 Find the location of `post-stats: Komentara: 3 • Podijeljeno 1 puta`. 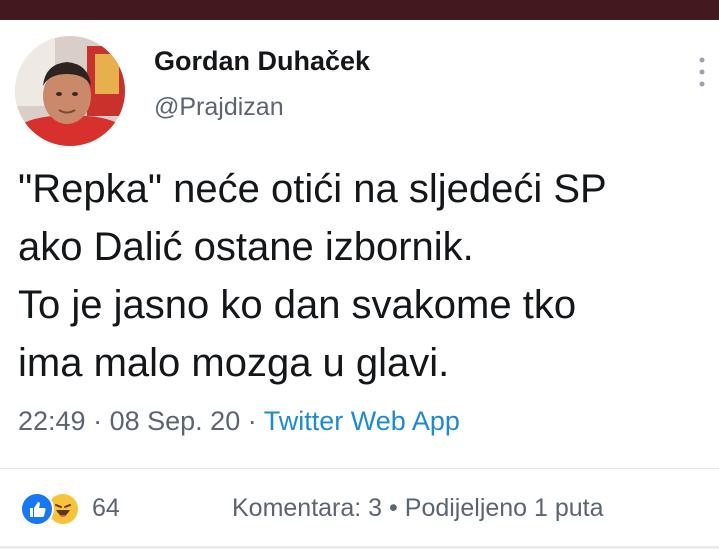

post-stats: Komentara: 3 • Podijeljeno 1 puta is located at coordinates (418, 508).